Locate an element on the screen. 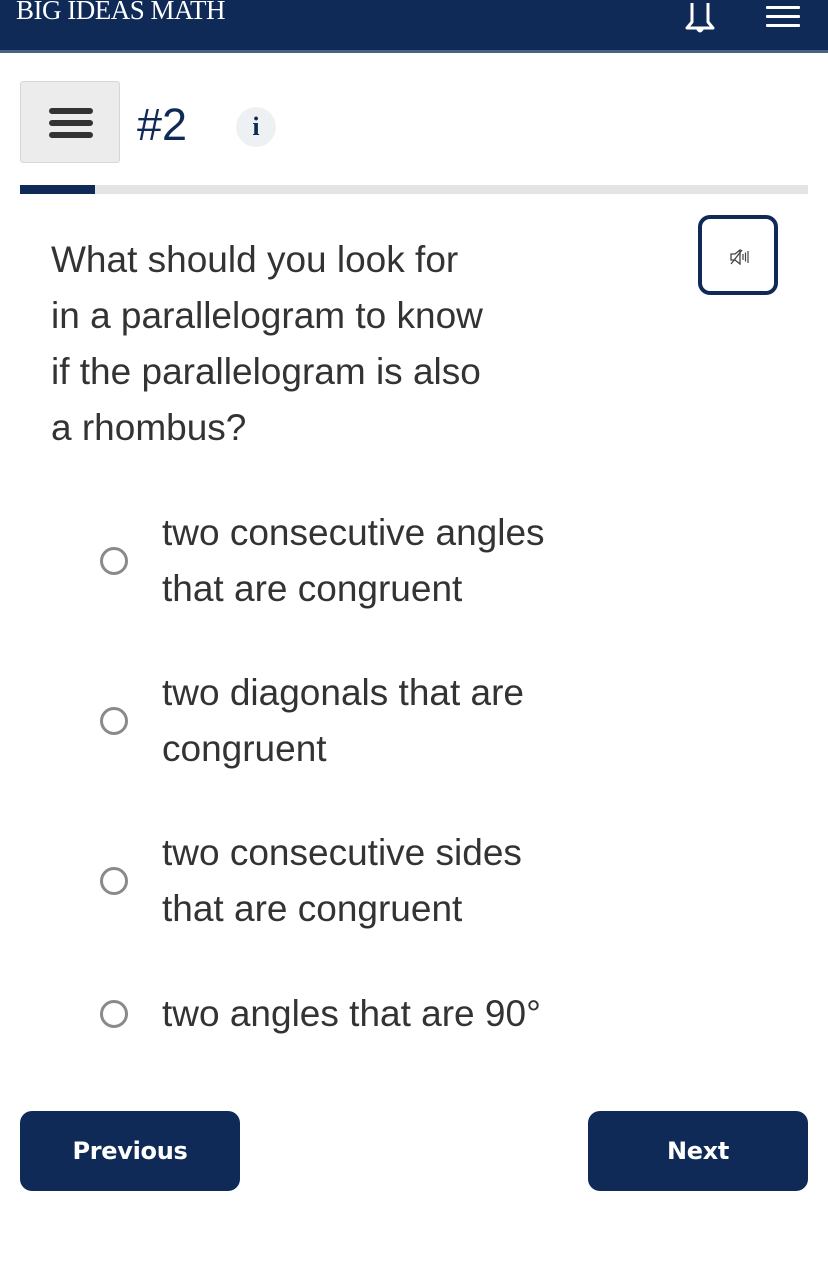  option-label: two diagonals that are congruent is located at coordinates (382, 721).